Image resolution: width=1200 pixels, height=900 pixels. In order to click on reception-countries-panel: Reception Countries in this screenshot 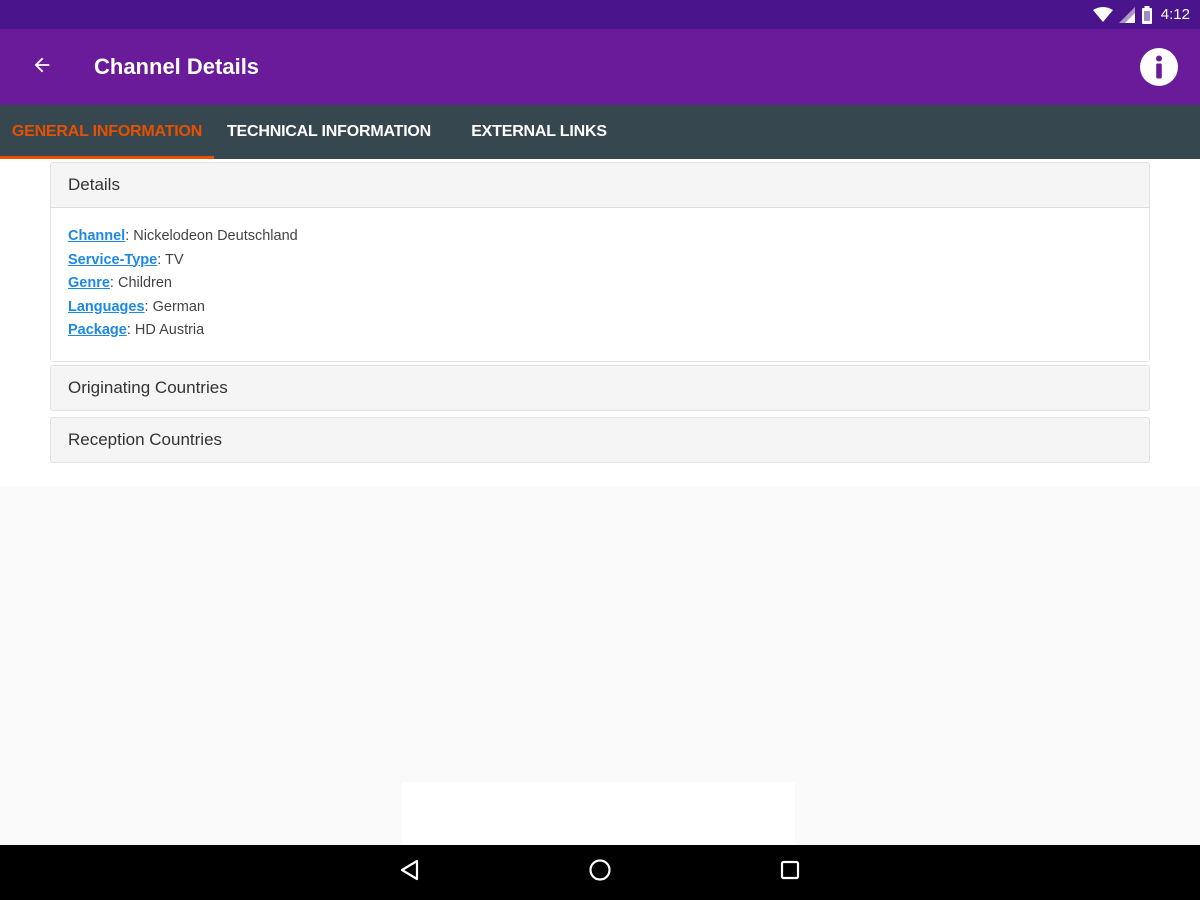, I will do `click(600, 440)`.